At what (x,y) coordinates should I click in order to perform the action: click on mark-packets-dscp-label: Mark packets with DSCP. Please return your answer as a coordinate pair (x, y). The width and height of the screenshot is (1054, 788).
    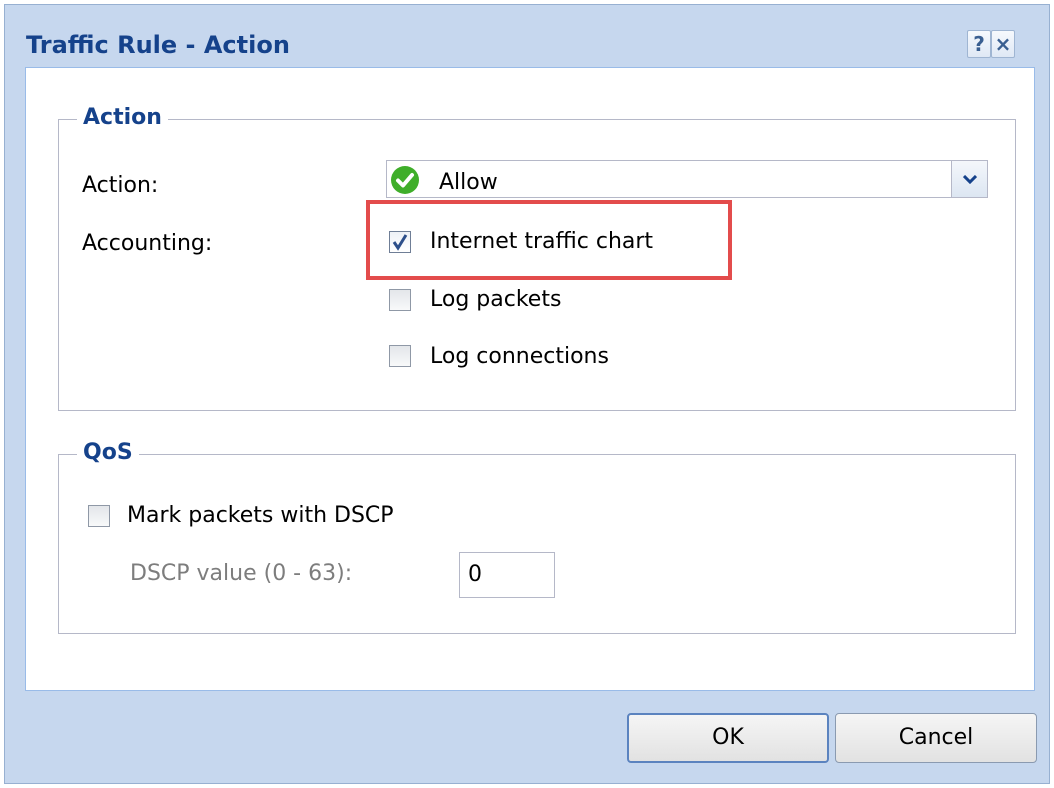
    Looking at the image, I should click on (260, 516).